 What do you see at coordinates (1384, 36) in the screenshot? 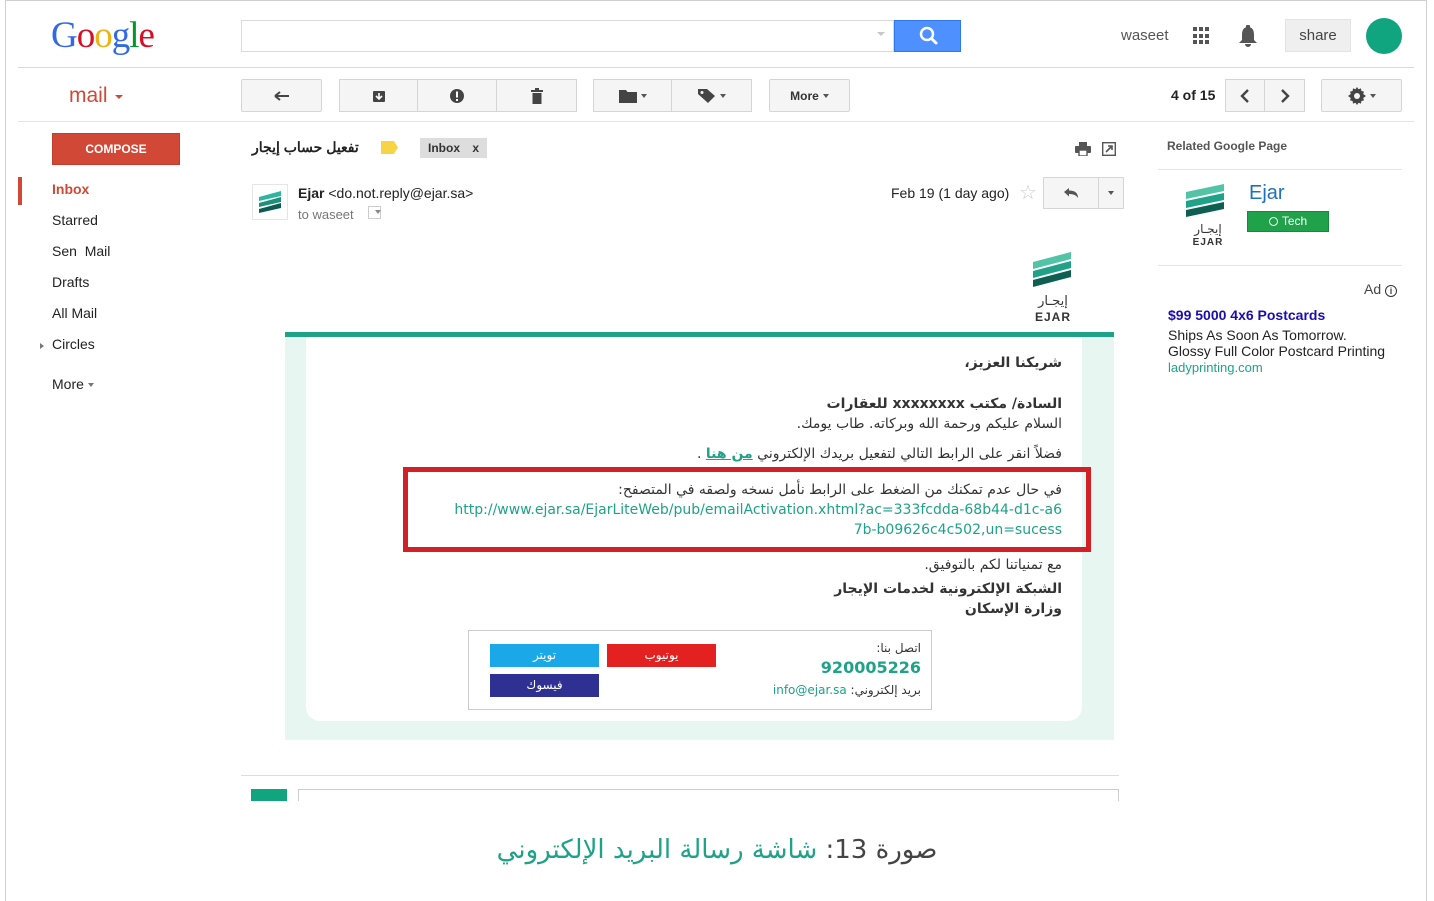
I see `account-avatar` at bounding box center [1384, 36].